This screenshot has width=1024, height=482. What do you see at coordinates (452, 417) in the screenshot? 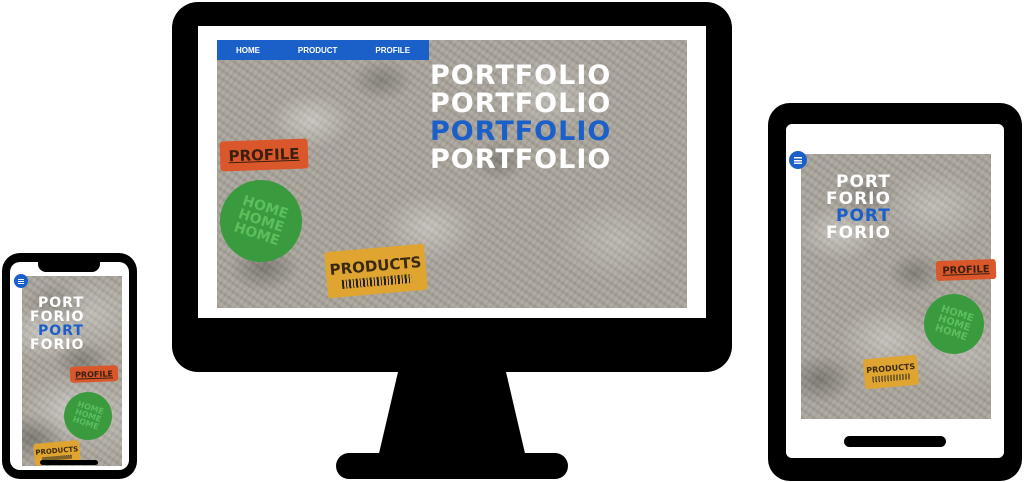
I see `monitor-neck` at bounding box center [452, 417].